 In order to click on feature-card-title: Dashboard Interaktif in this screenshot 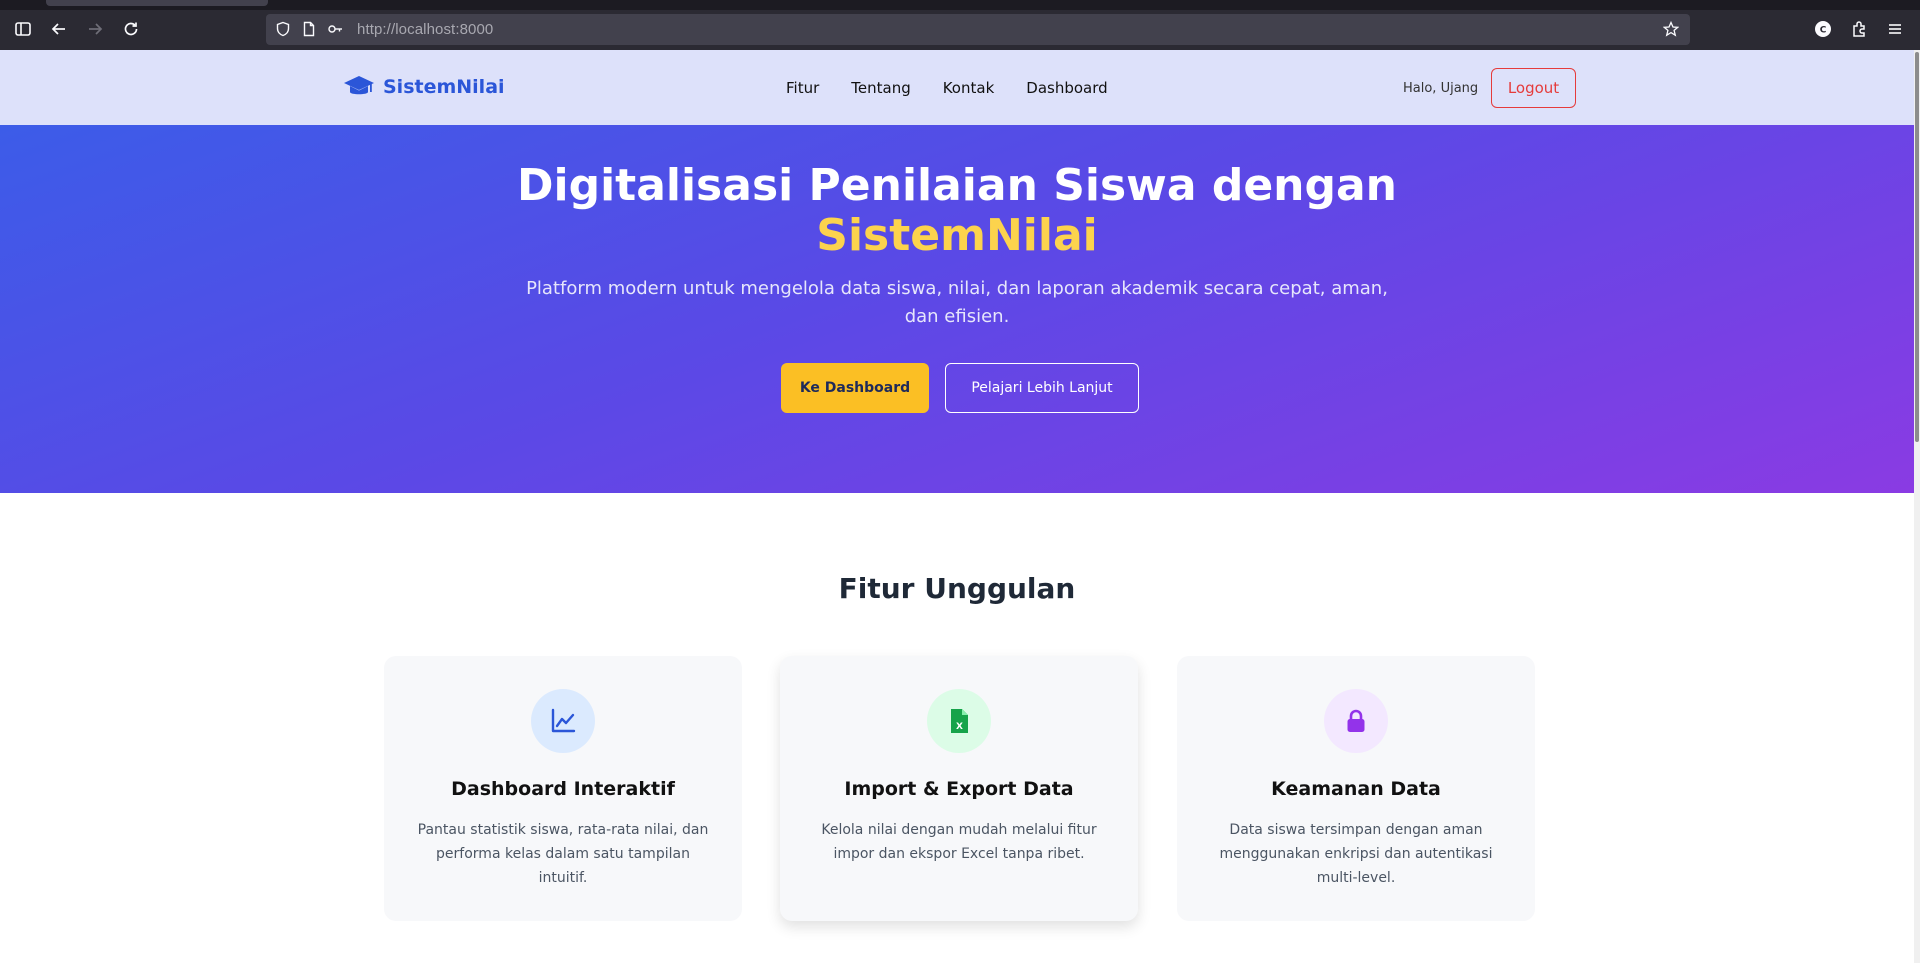, I will do `click(563, 789)`.